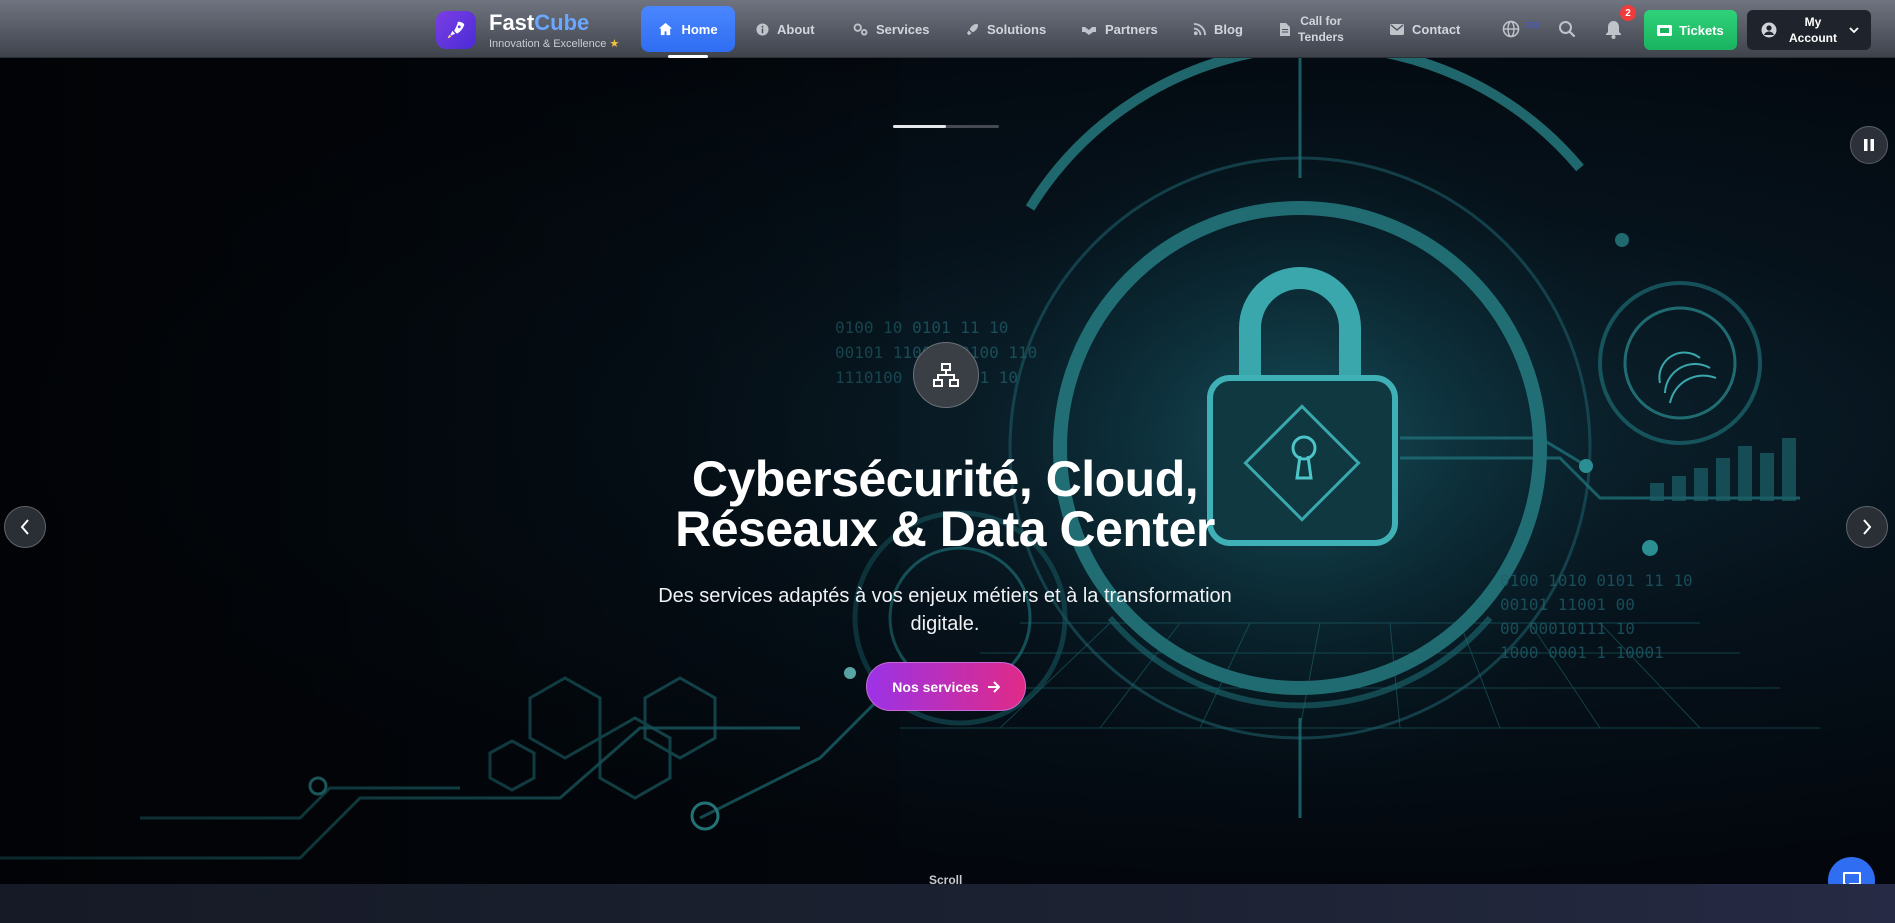 This screenshot has height=923, width=1895. Describe the element at coordinates (1851, 878) in the screenshot. I see `chat-icon` at that location.